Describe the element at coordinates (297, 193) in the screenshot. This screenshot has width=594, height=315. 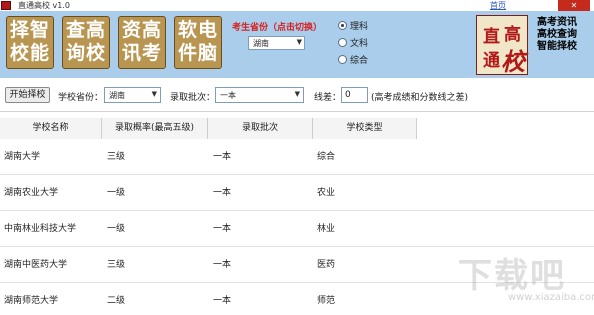
I see `table-row: 湖南农业大学 一级 一本 农业` at that location.